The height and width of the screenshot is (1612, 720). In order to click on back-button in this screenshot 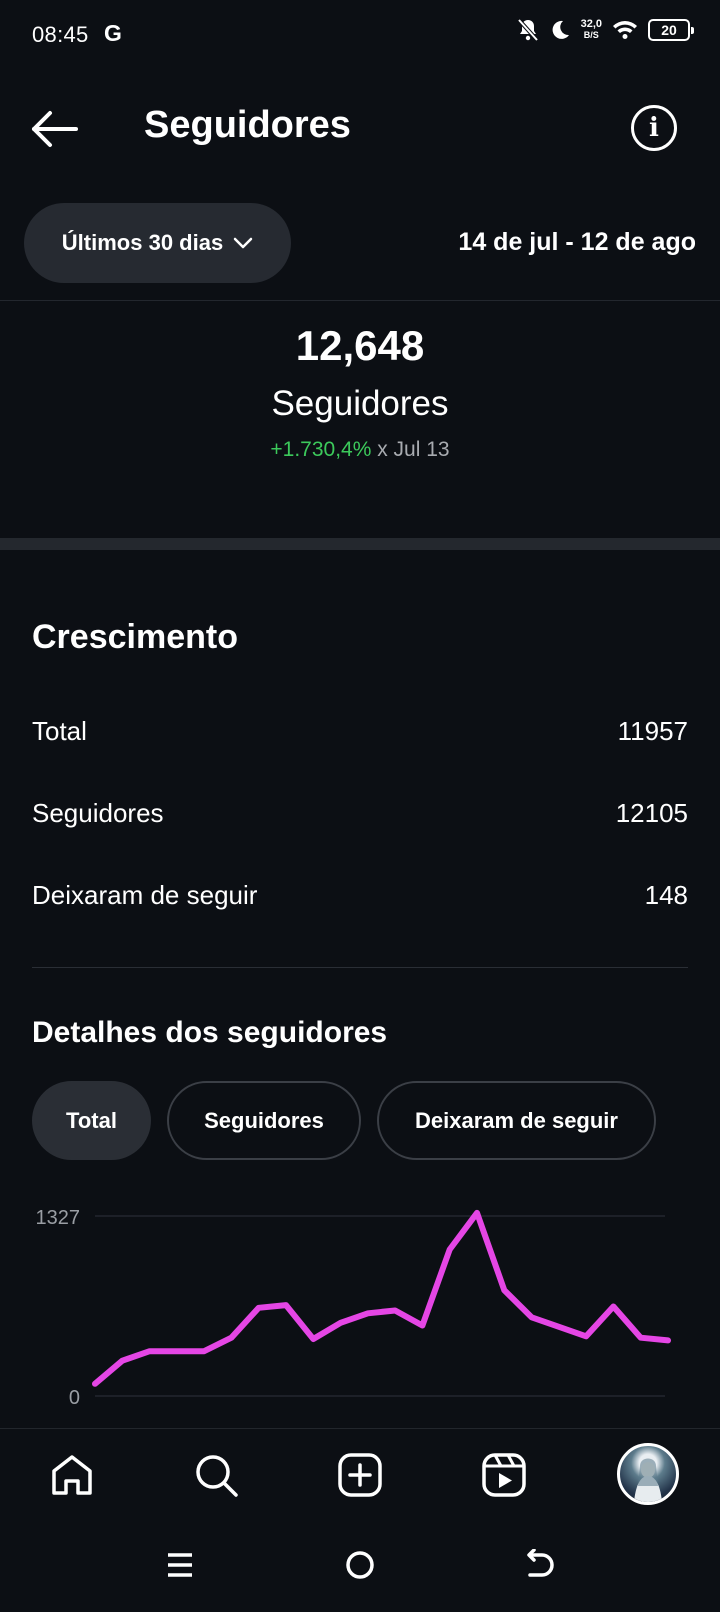, I will do `click(55, 129)`.